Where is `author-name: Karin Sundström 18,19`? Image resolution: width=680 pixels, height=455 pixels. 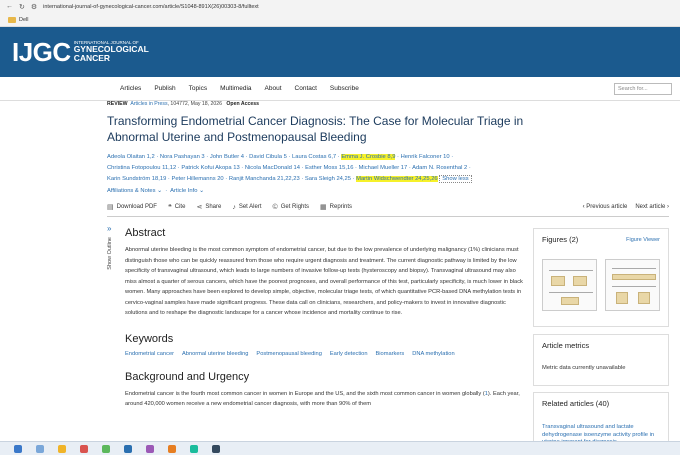
author-name: Karin Sundström 18,19 is located at coordinates (136, 179).